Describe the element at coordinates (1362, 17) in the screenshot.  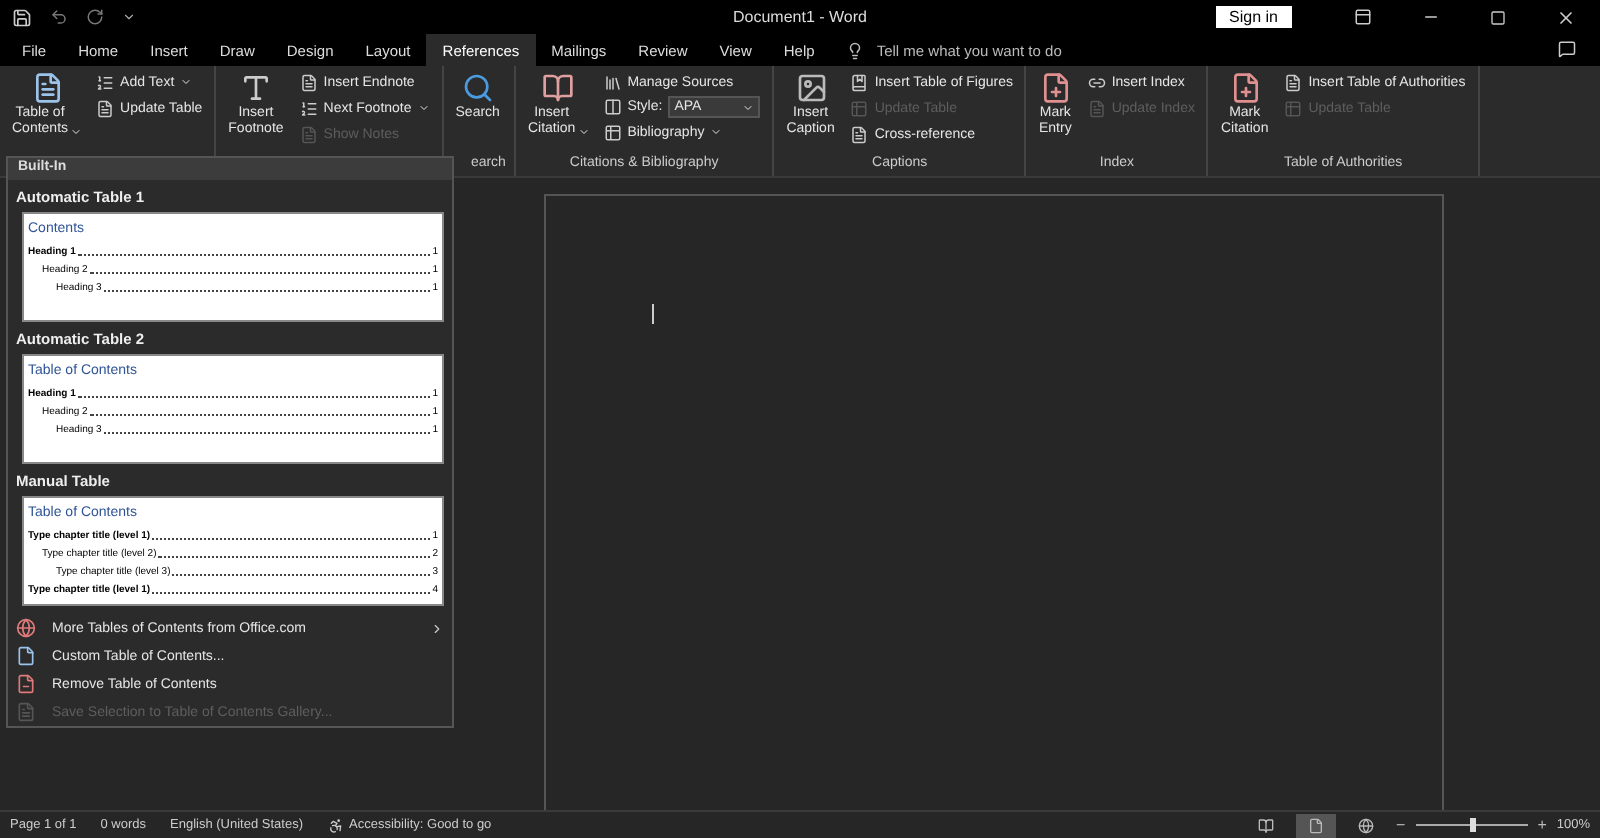
I see `ribbon-display-icon` at that location.